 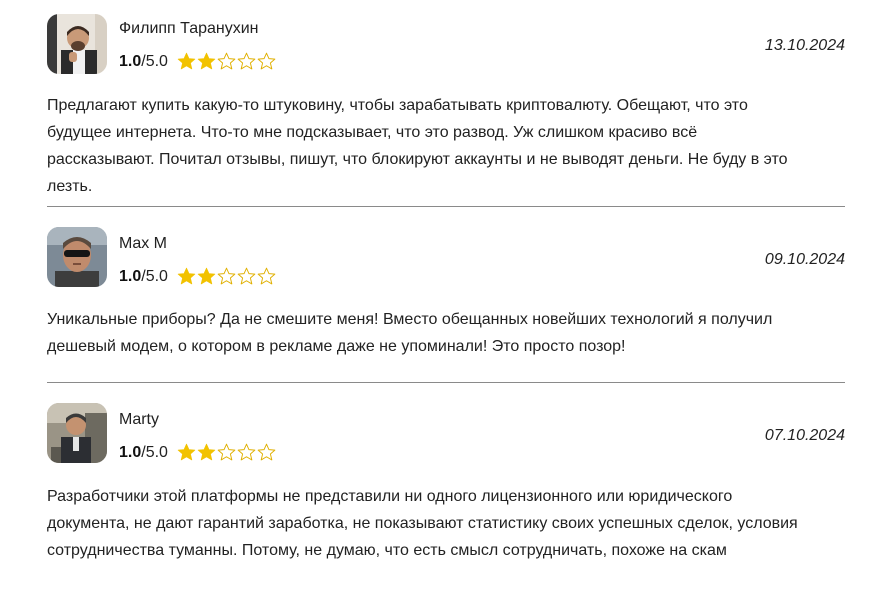 I want to click on author-name: Max M, so click(x=143, y=243).